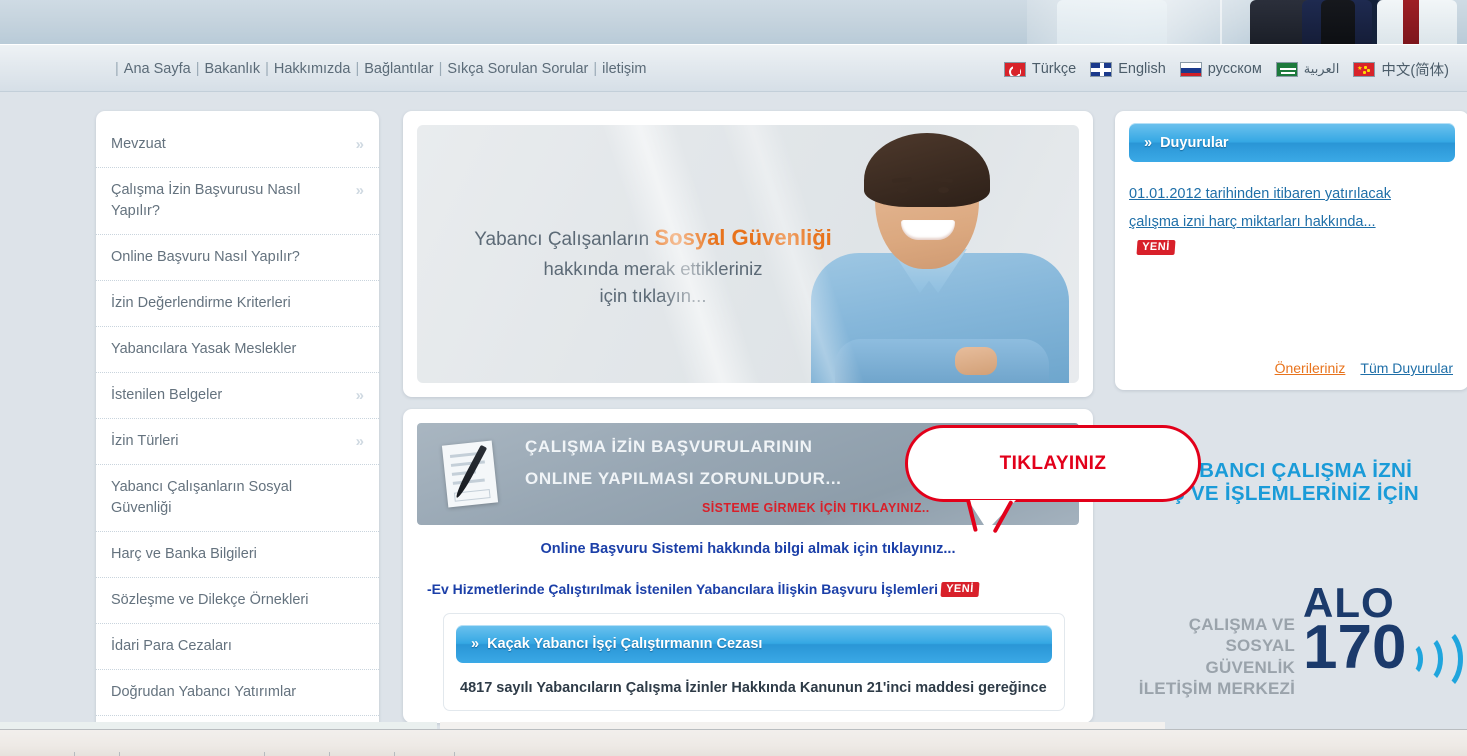 The image size is (1467, 756). What do you see at coordinates (237, 647) in the screenshot?
I see `sidebar-item-idari-para-cezalari: İdari Para Cezaları` at bounding box center [237, 647].